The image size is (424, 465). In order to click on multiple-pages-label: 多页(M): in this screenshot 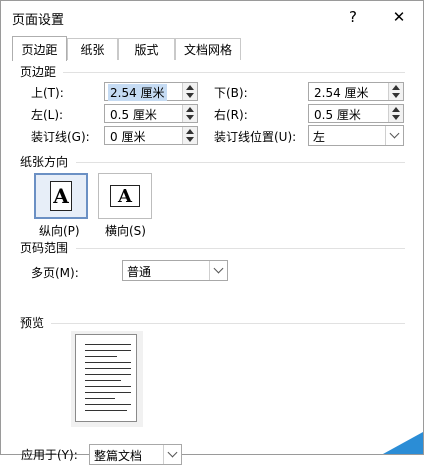, I will do `click(55, 273)`.